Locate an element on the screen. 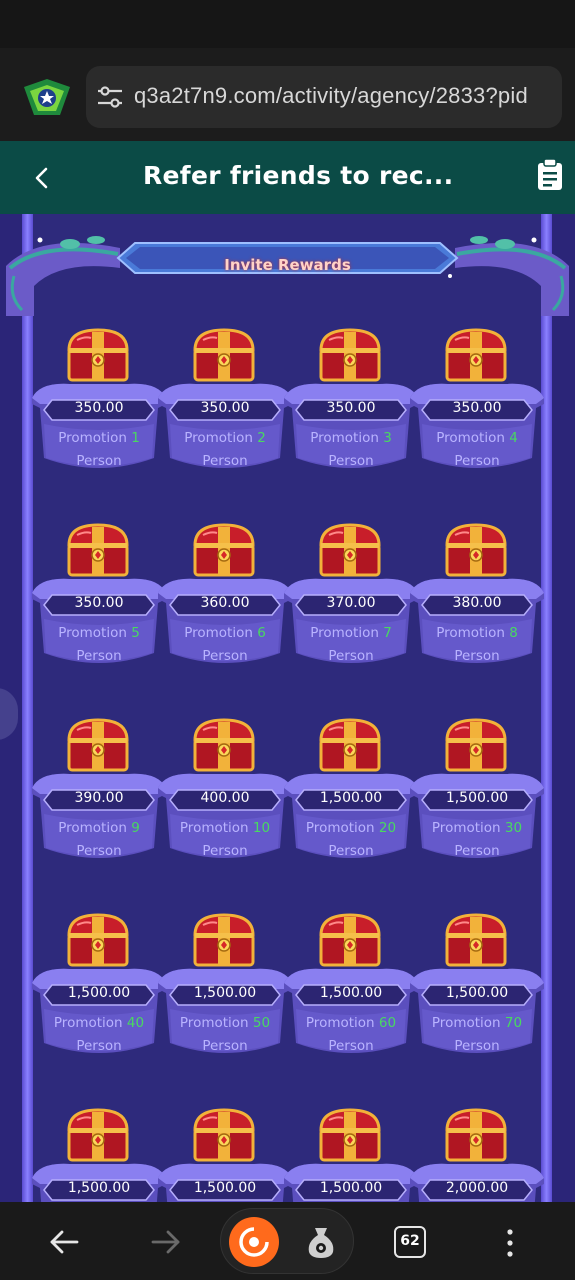 This screenshot has height=1280, width=575. reward-card: 1,500.00 Promotion 60 Person is located at coordinates (351, 996).